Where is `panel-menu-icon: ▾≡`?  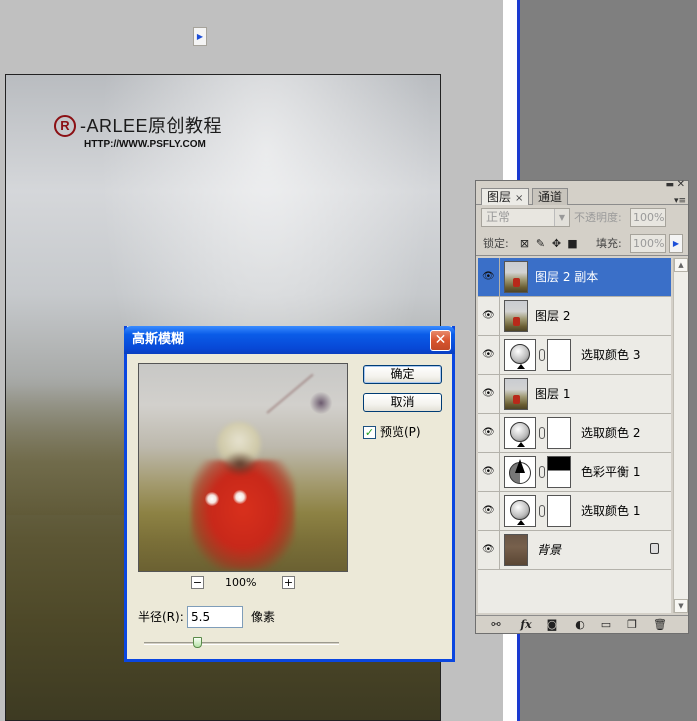 panel-menu-icon: ▾≡ is located at coordinates (680, 201).